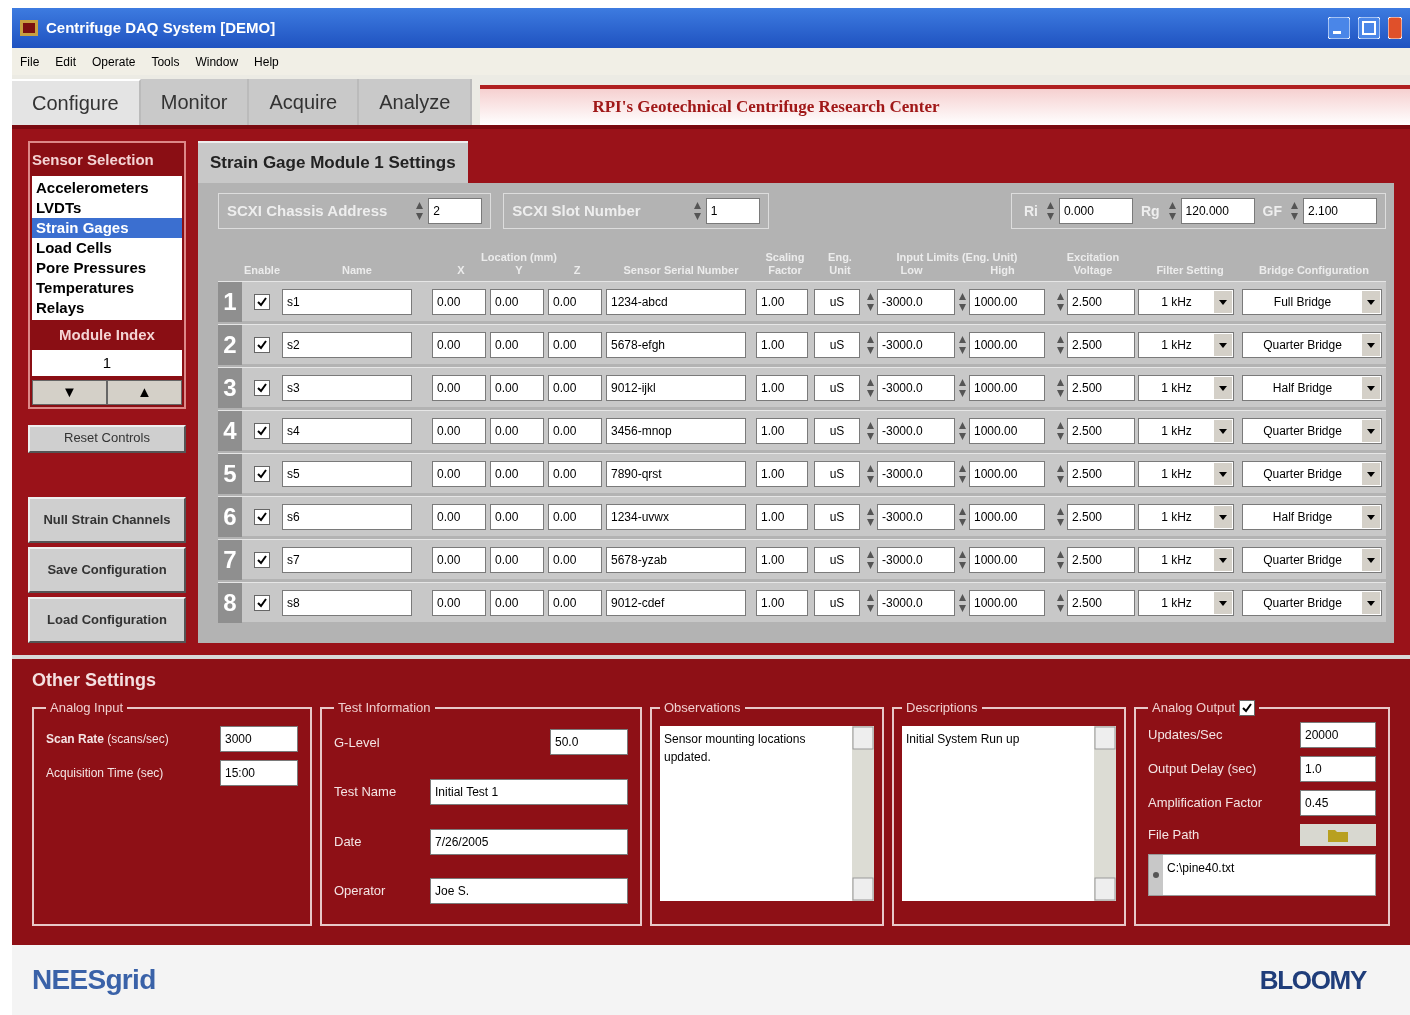  I want to click on list-item: Relays, so click(107, 307).